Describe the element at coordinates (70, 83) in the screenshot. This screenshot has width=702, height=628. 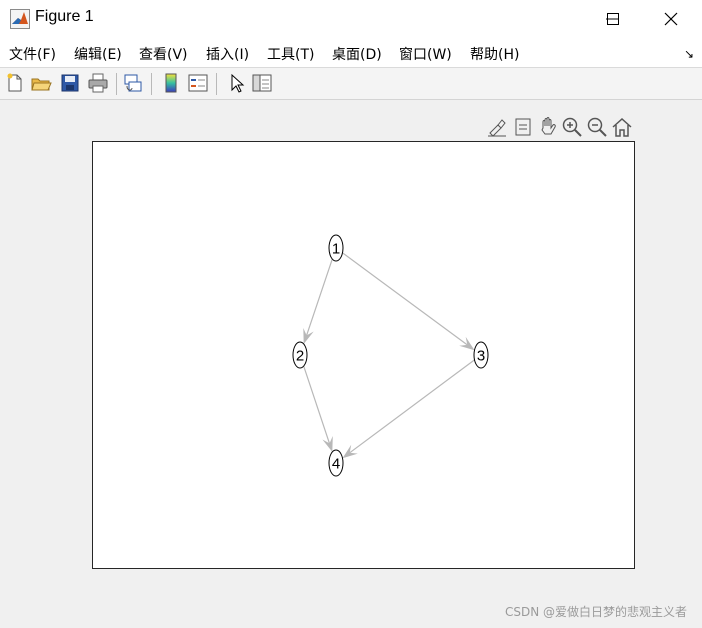
I see `save-icon` at that location.